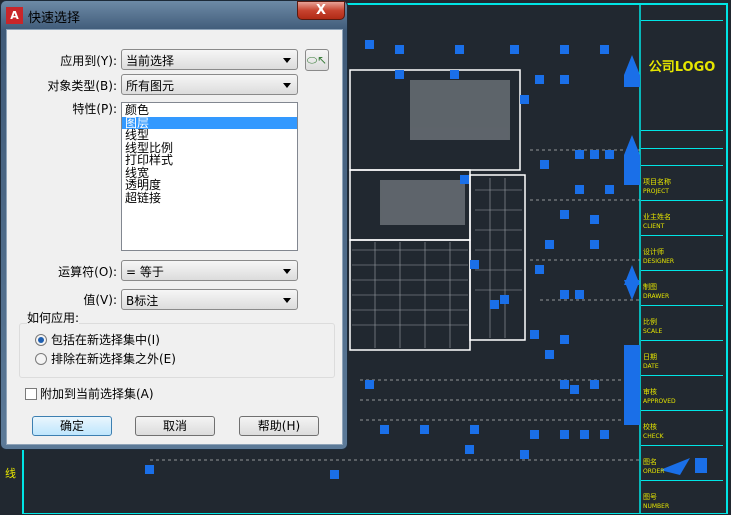 The width and height of the screenshot is (731, 515). Describe the element at coordinates (650, 392) in the screenshot. I see `row-label-cn: 审核` at that location.